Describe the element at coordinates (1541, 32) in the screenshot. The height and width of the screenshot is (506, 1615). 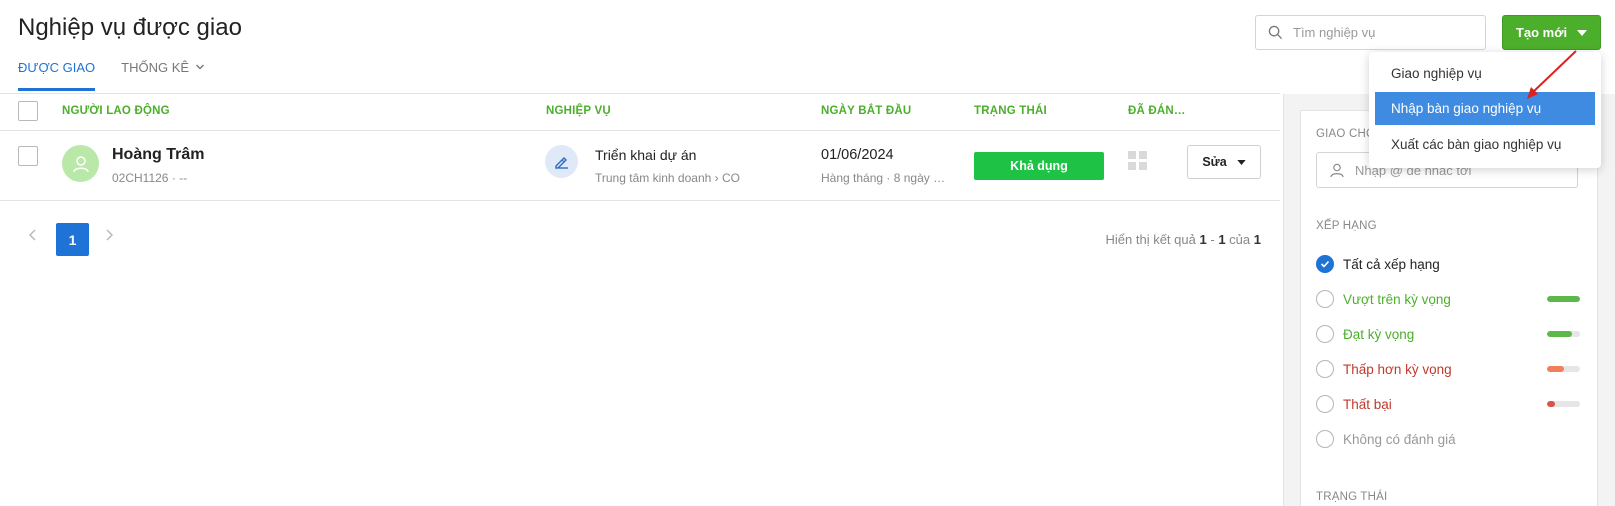
I see `create-new-label: Tạo mới` at that location.